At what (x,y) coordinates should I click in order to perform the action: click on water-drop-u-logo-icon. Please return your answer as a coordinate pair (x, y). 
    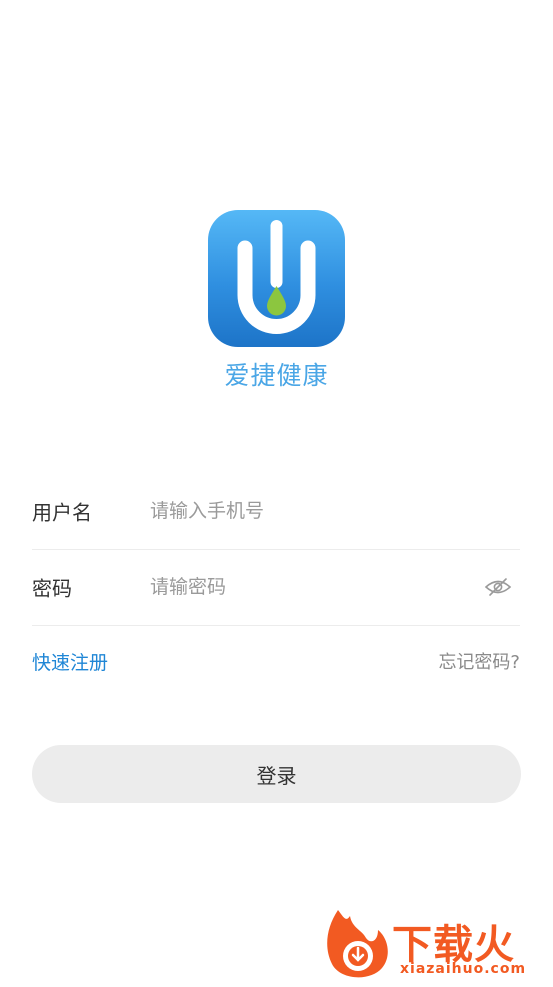
    Looking at the image, I should click on (276, 277).